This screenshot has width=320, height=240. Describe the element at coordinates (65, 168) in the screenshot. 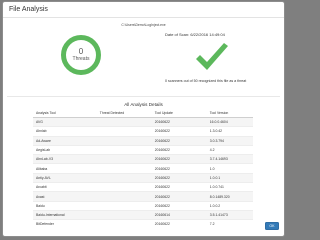

I see `tool-name-cell: Alibaba` at that location.